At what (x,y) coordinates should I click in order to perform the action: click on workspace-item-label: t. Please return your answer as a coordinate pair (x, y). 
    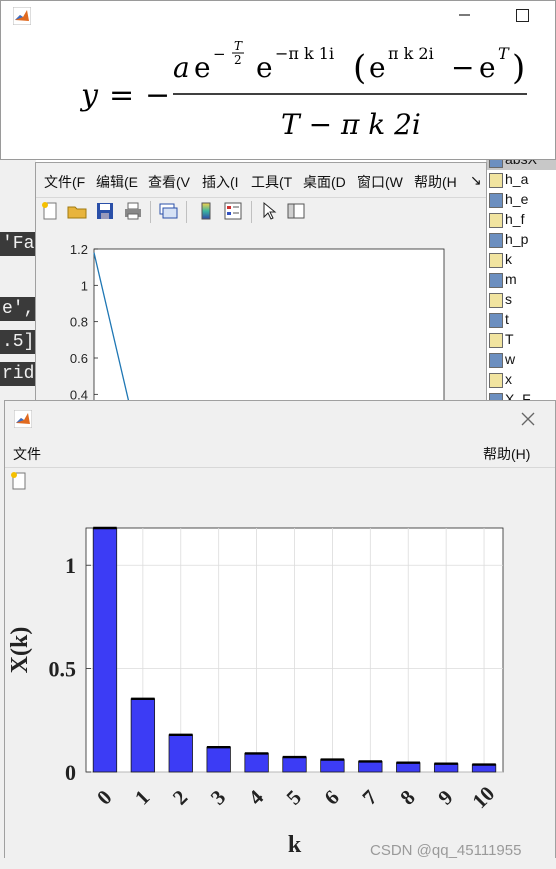
    Looking at the image, I should click on (507, 319).